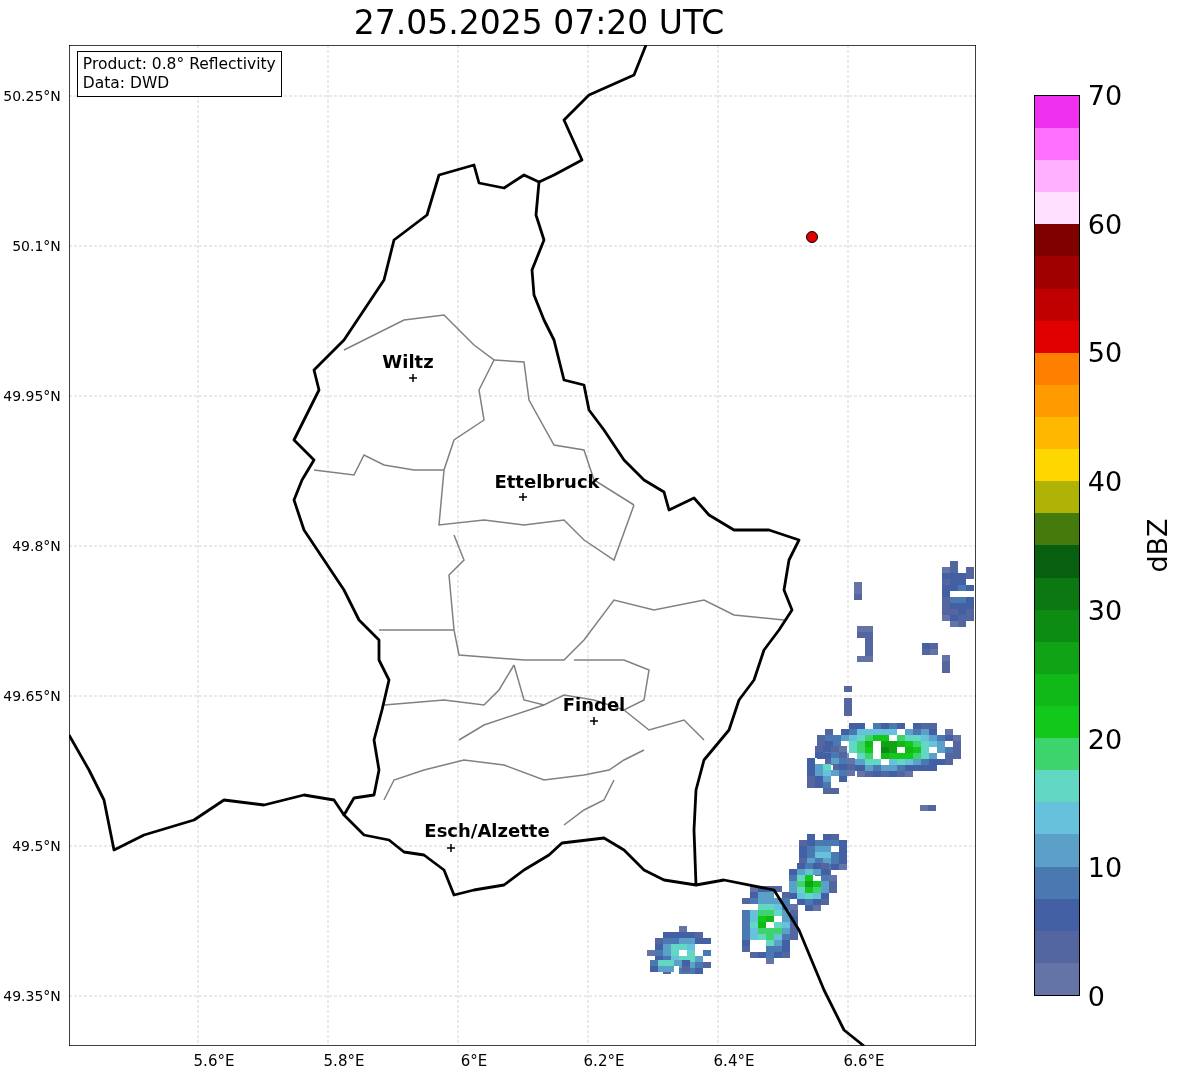 Image resolution: width=1184 pixels, height=1081 pixels. Describe the element at coordinates (1096, 996) in the screenshot. I see `colorbar-tick-label: 0` at that location.